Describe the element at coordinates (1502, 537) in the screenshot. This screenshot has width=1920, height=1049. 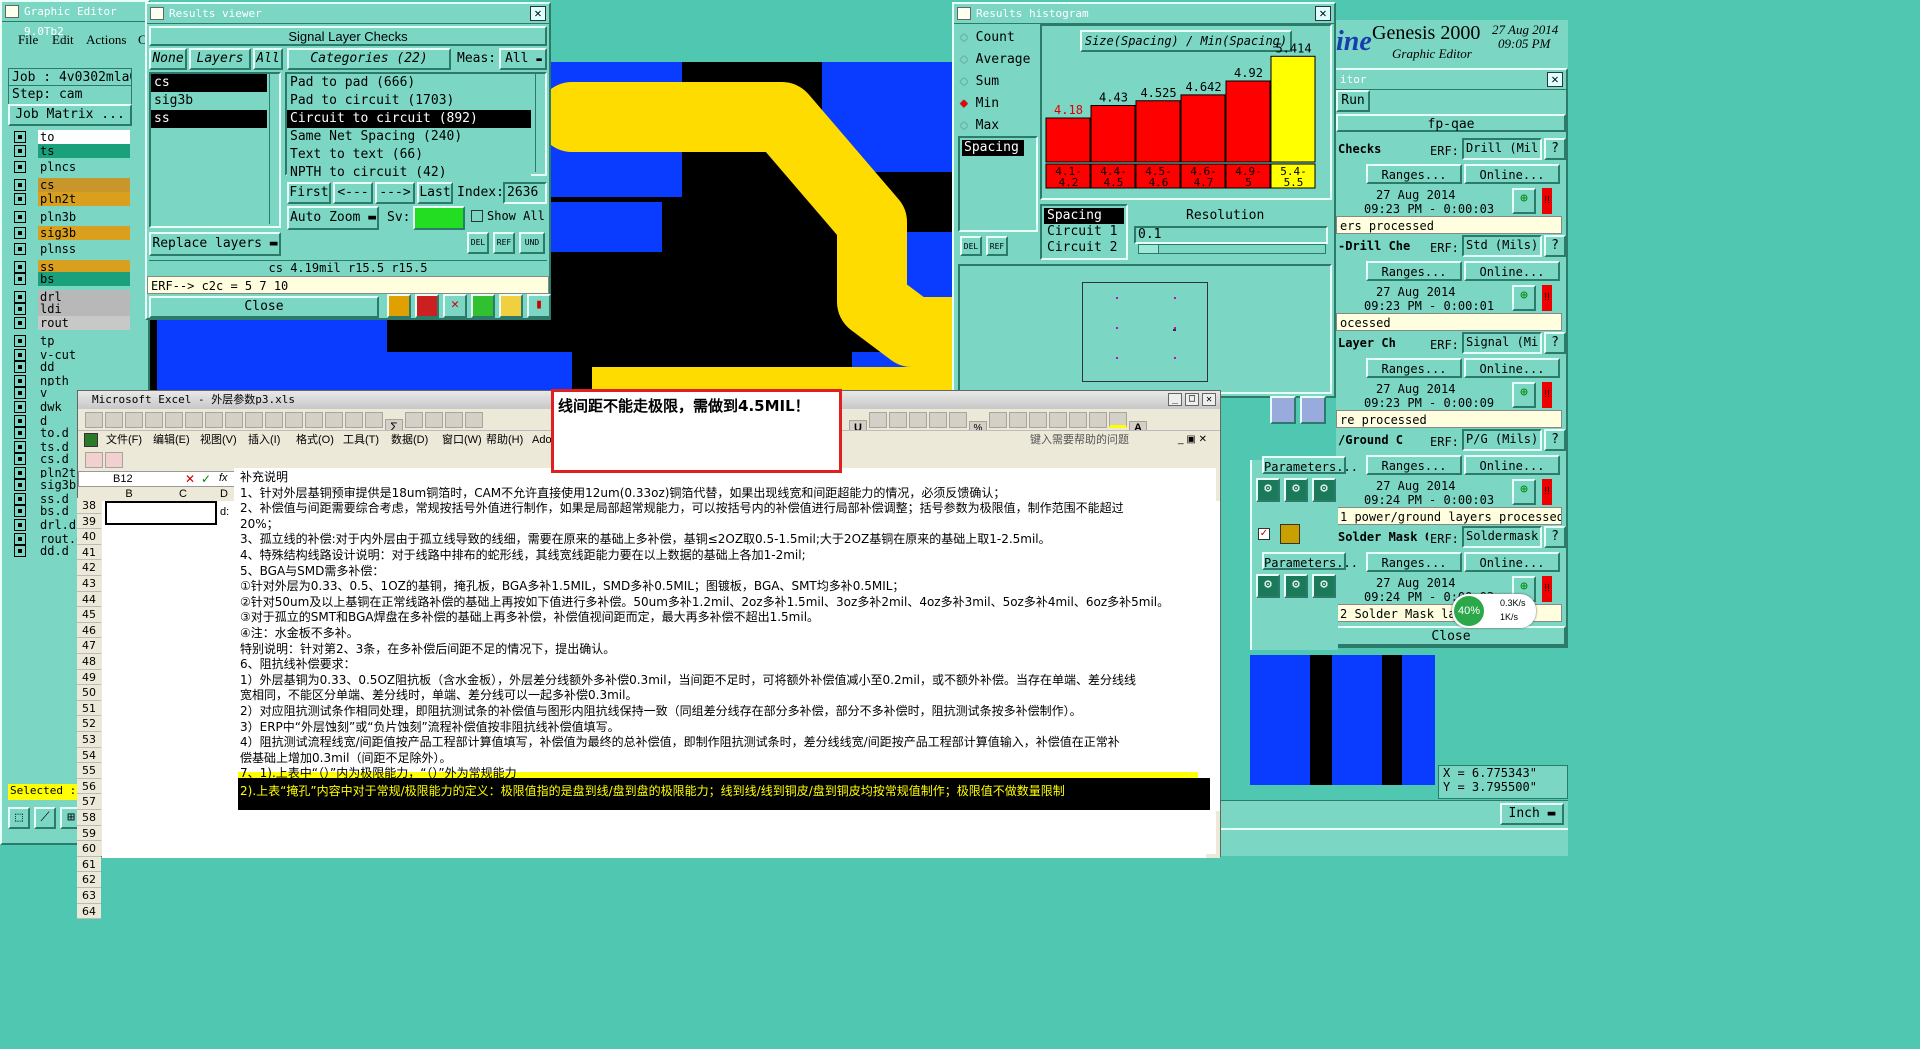
I see `erf-select: Soldermask` at that location.